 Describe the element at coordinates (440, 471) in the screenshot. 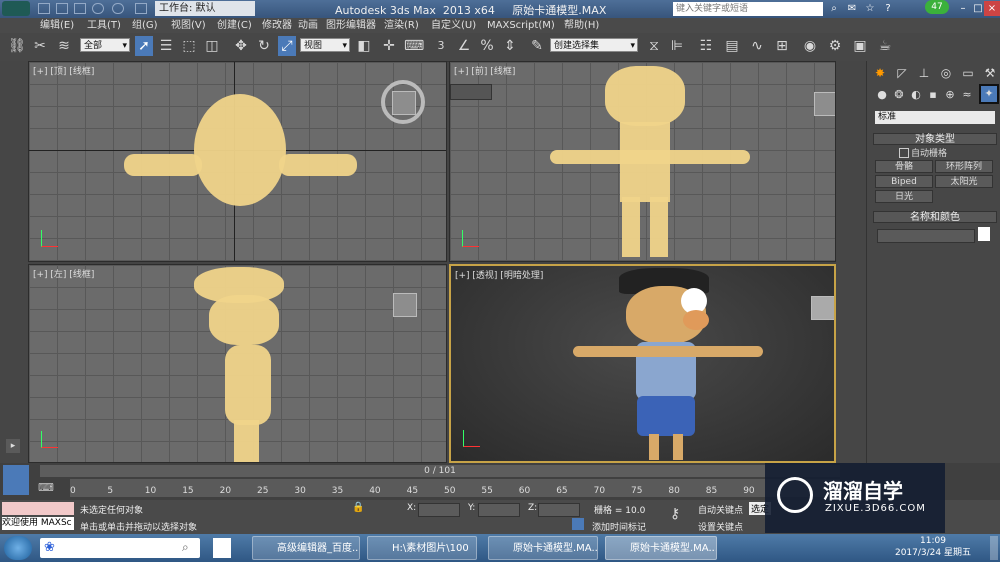

I see `time-slider: 0 / 101` at that location.